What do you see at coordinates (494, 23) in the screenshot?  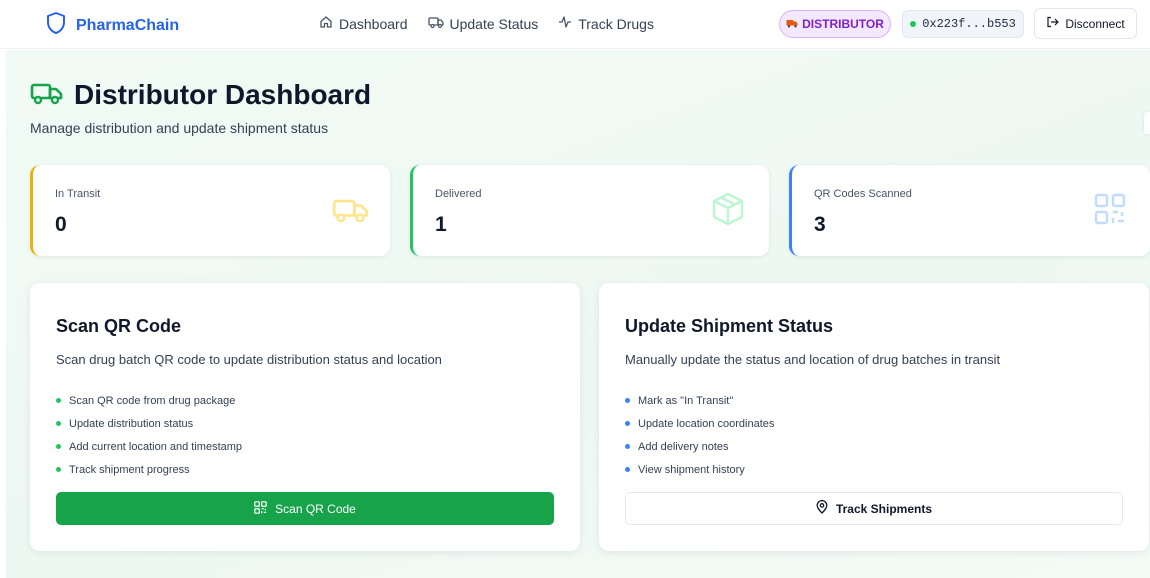 I see `nav-update-status-label: Update Status` at bounding box center [494, 23].